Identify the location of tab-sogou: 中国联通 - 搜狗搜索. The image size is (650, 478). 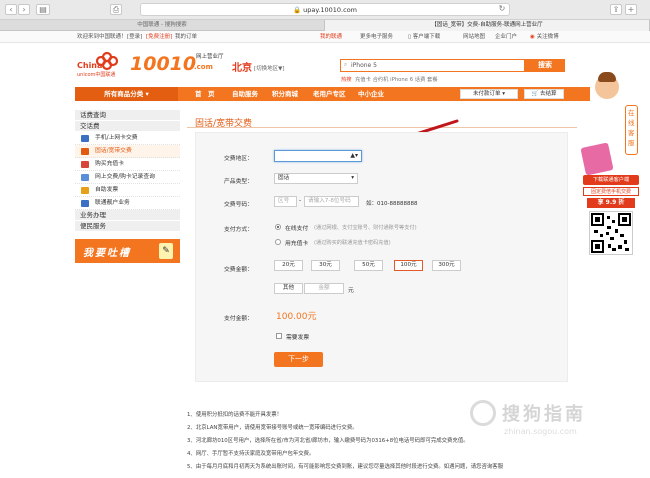
(162, 25).